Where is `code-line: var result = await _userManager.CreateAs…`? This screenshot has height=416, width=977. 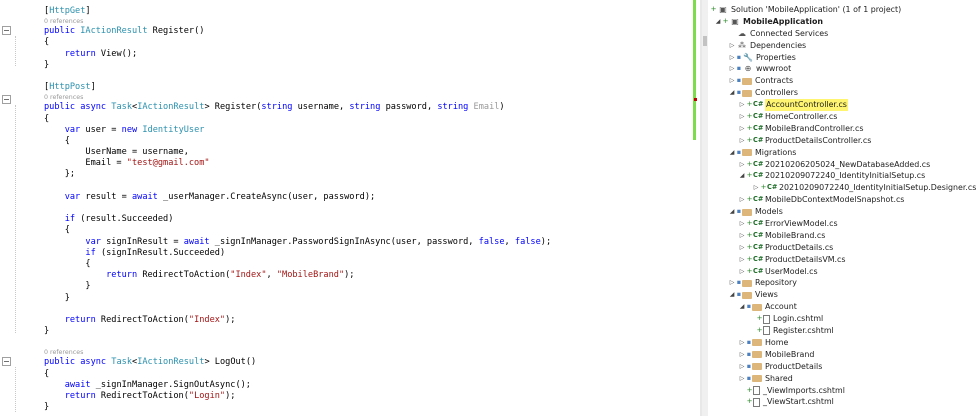
code-line: var result = await _userManager.CreateAs… is located at coordinates (220, 196).